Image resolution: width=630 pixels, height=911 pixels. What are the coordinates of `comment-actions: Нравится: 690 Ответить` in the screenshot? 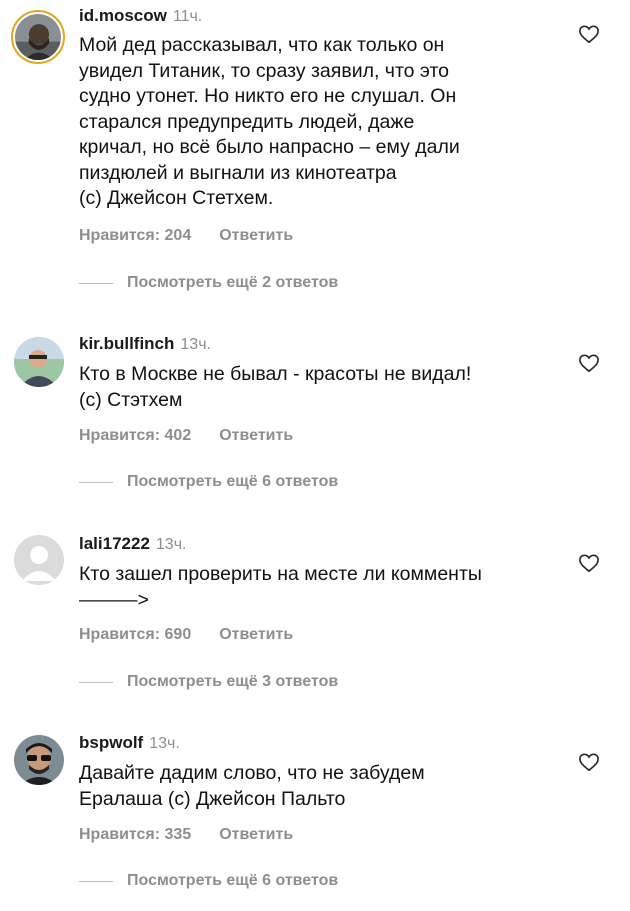 It's located at (186, 635).